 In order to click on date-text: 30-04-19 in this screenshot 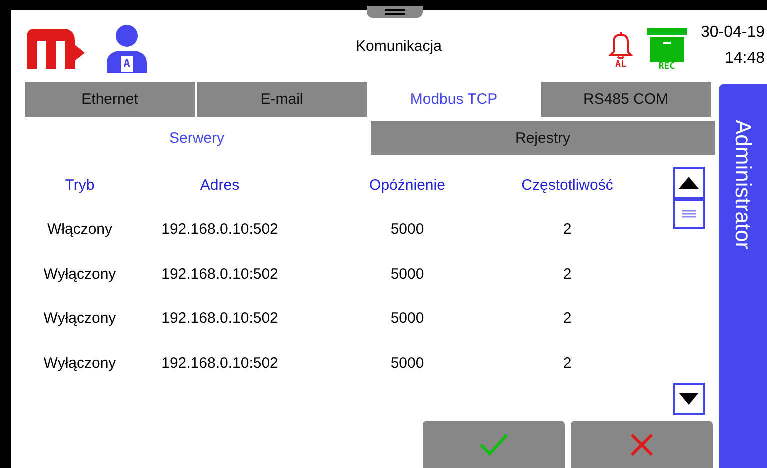, I will do `click(732, 33)`.